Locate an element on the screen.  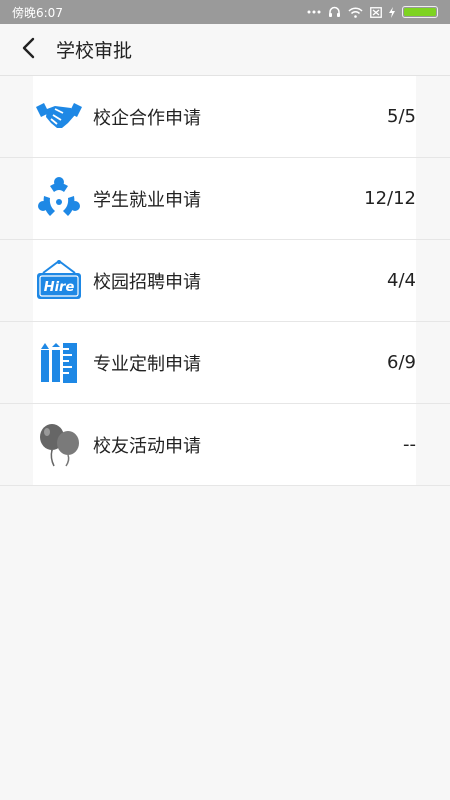
list-item-major-customization: 专业定制申请 6/9 is located at coordinates (225, 363).